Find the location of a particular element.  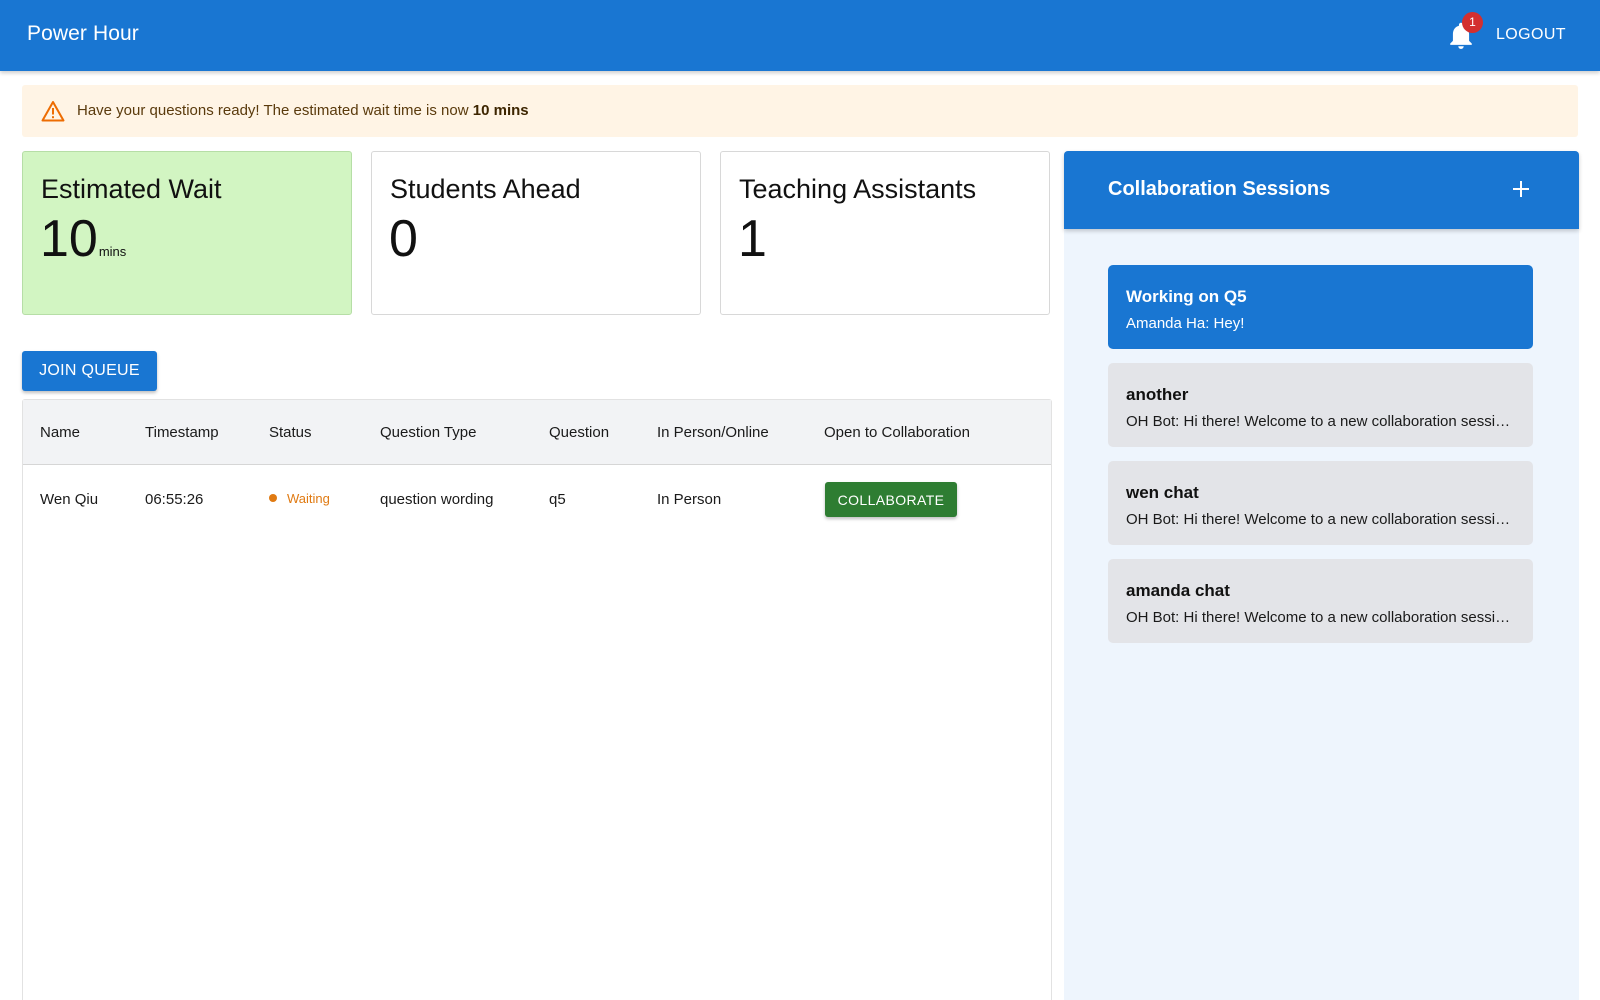

session-title: wen chat is located at coordinates (1162, 492).